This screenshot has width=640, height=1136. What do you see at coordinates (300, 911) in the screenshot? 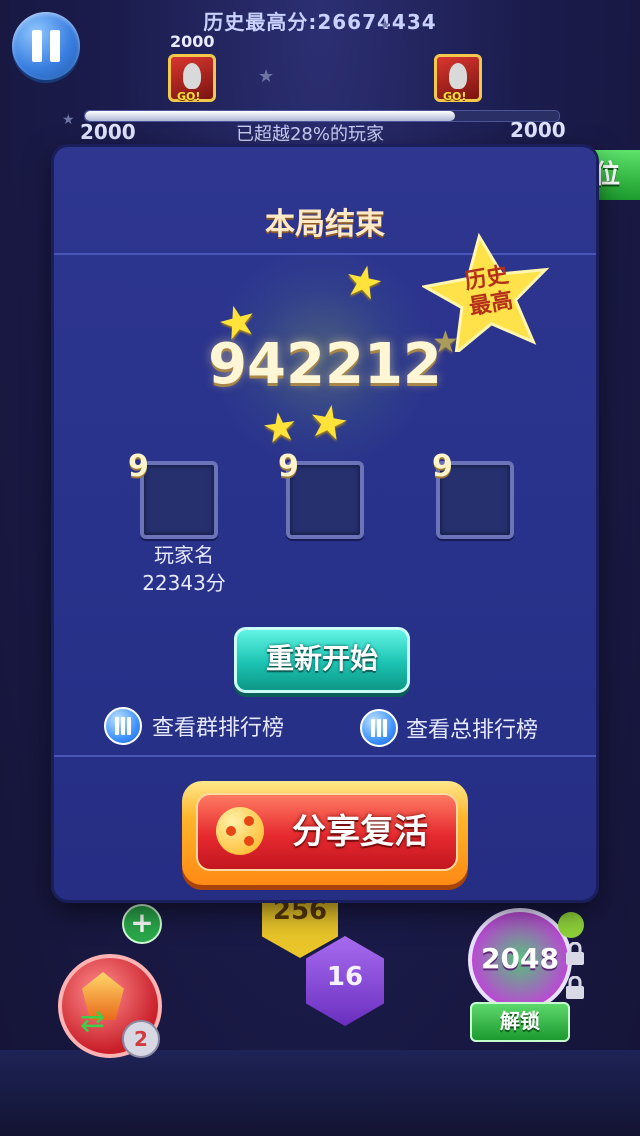
I see `hex-256-label: 256` at bounding box center [300, 911].